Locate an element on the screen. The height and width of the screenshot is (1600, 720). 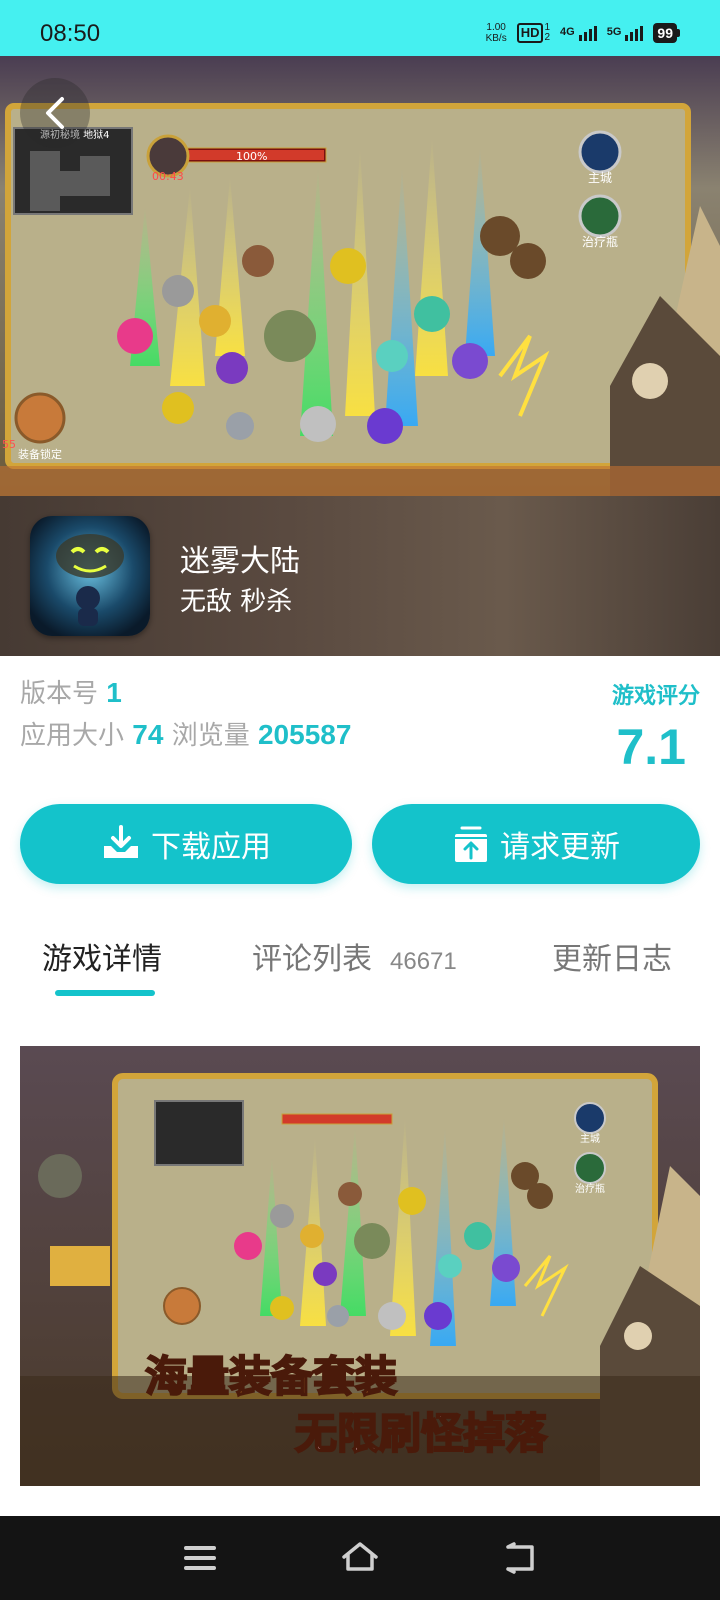
status-icons: 1.00 KB/s HD 1 2 4G 5G 99 is located at coordinates (583, 33).